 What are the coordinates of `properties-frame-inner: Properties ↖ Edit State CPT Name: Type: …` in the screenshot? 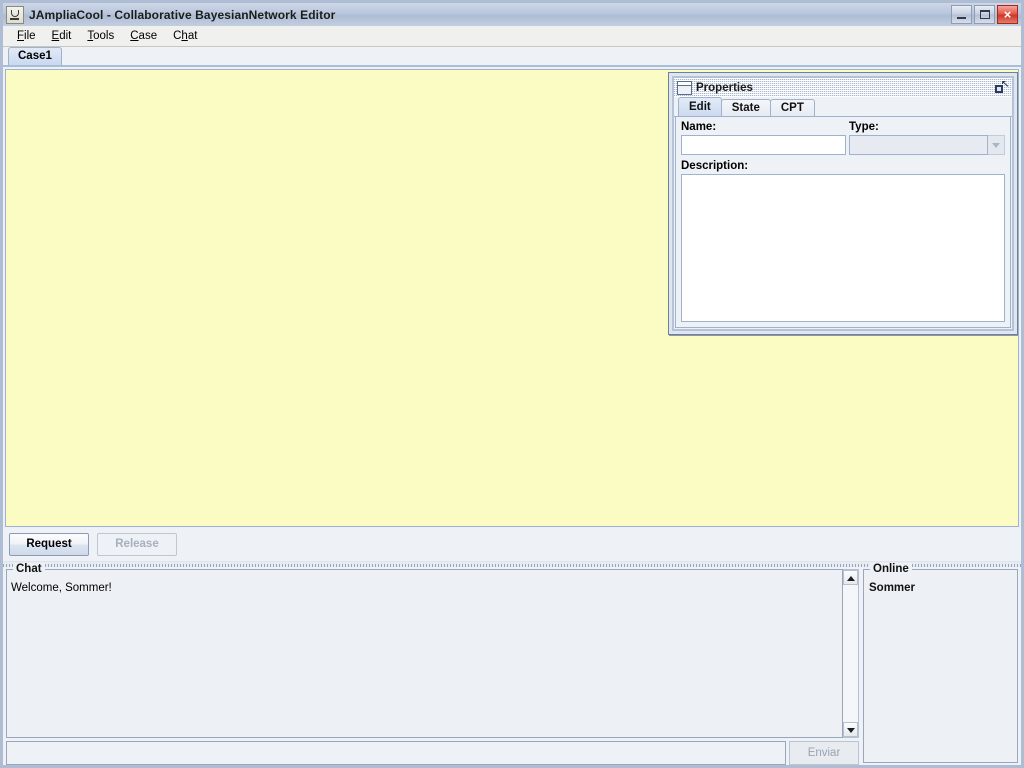 It's located at (843, 203).